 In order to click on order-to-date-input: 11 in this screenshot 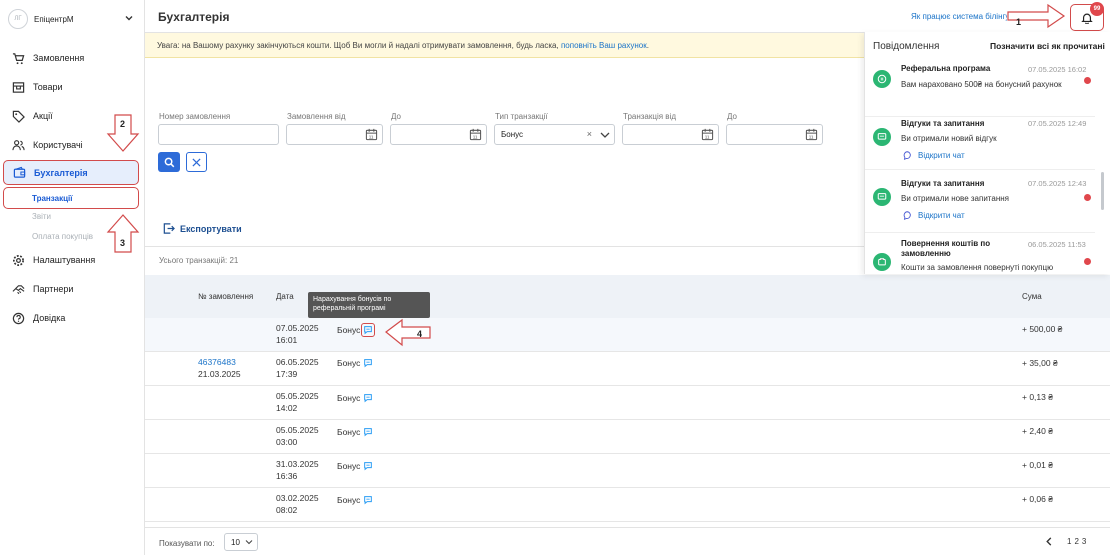, I will do `click(438, 134)`.